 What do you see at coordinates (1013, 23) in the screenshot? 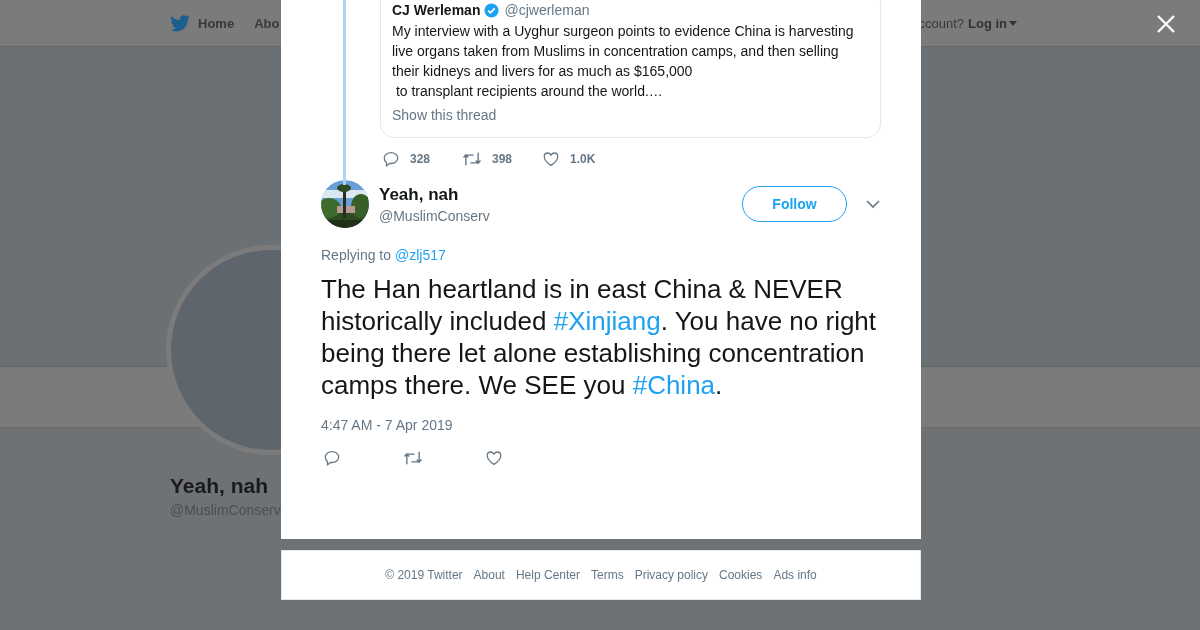
I see `caret-icon` at bounding box center [1013, 23].